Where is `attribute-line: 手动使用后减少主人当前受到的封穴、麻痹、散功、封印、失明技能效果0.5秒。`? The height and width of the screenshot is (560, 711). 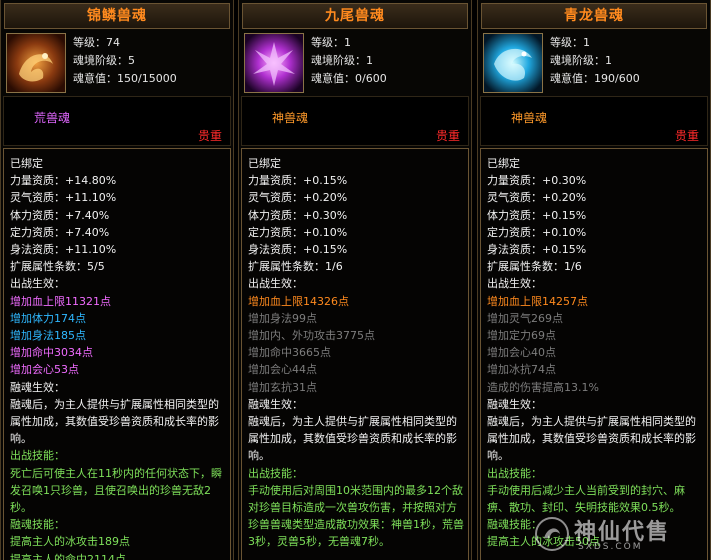 attribute-line: 手动使用后减少主人当前受到的封穴、麻痹、散功、封印、失明技能效果0.5秒。 is located at coordinates (586, 499).